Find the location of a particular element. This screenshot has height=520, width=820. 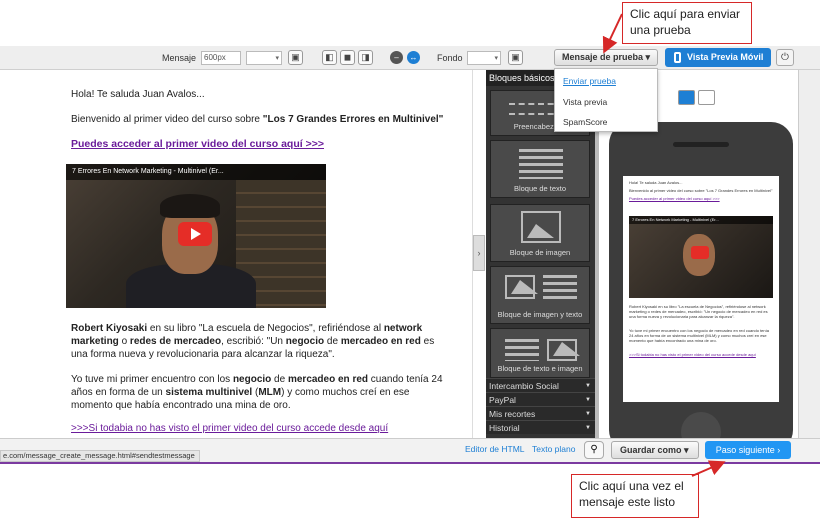

test-message-button: Mensaje de prueba ▾ is located at coordinates (606, 57).